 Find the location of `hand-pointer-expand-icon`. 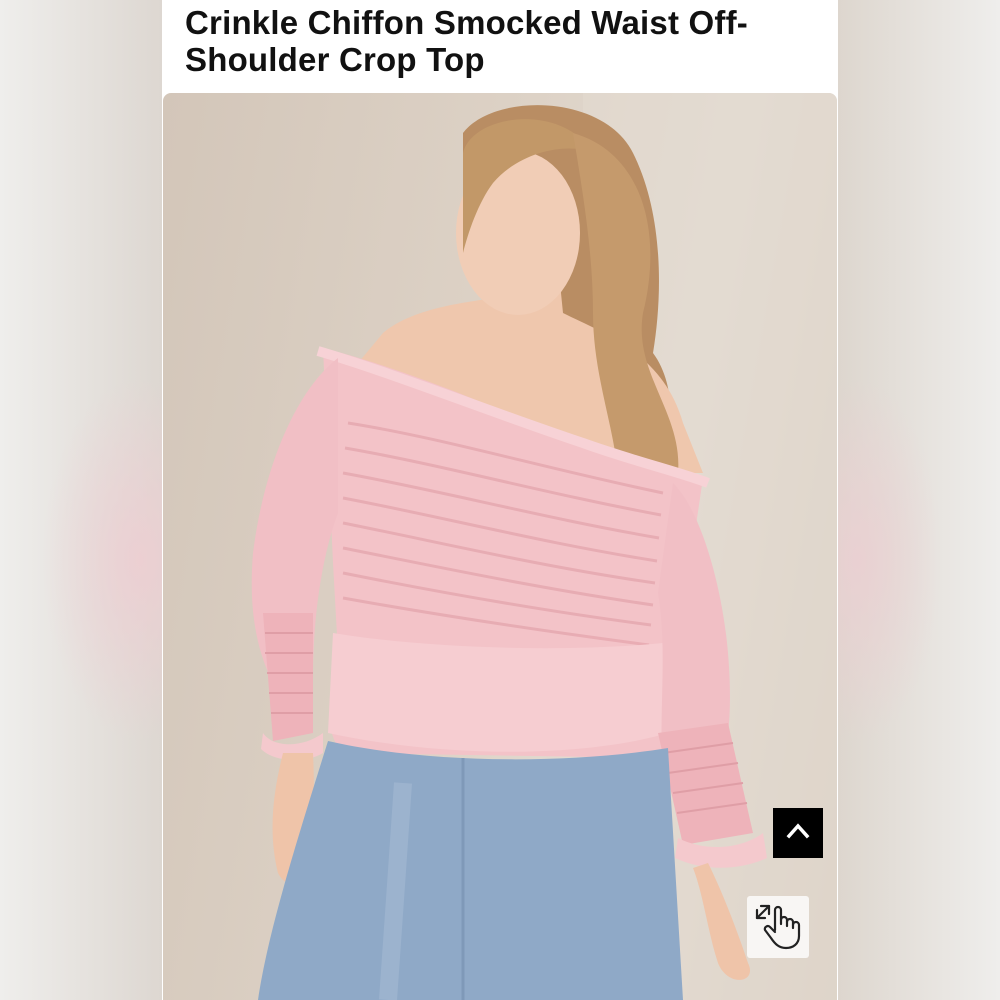

hand-pointer-expand-icon is located at coordinates (778, 927).